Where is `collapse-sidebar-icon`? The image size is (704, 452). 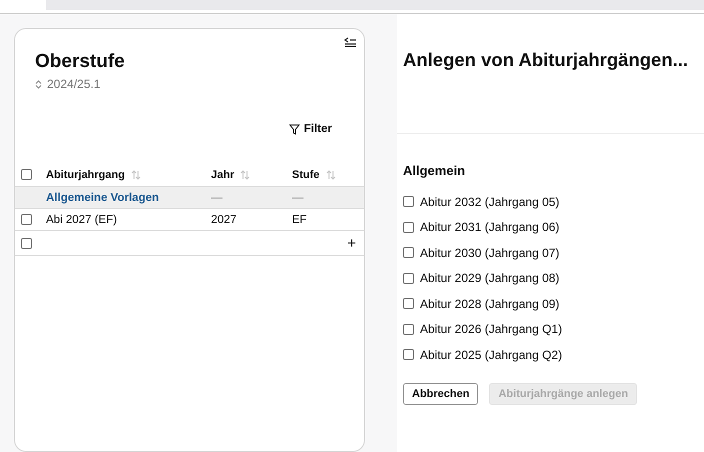
collapse-sidebar-icon is located at coordinates (350, 42).